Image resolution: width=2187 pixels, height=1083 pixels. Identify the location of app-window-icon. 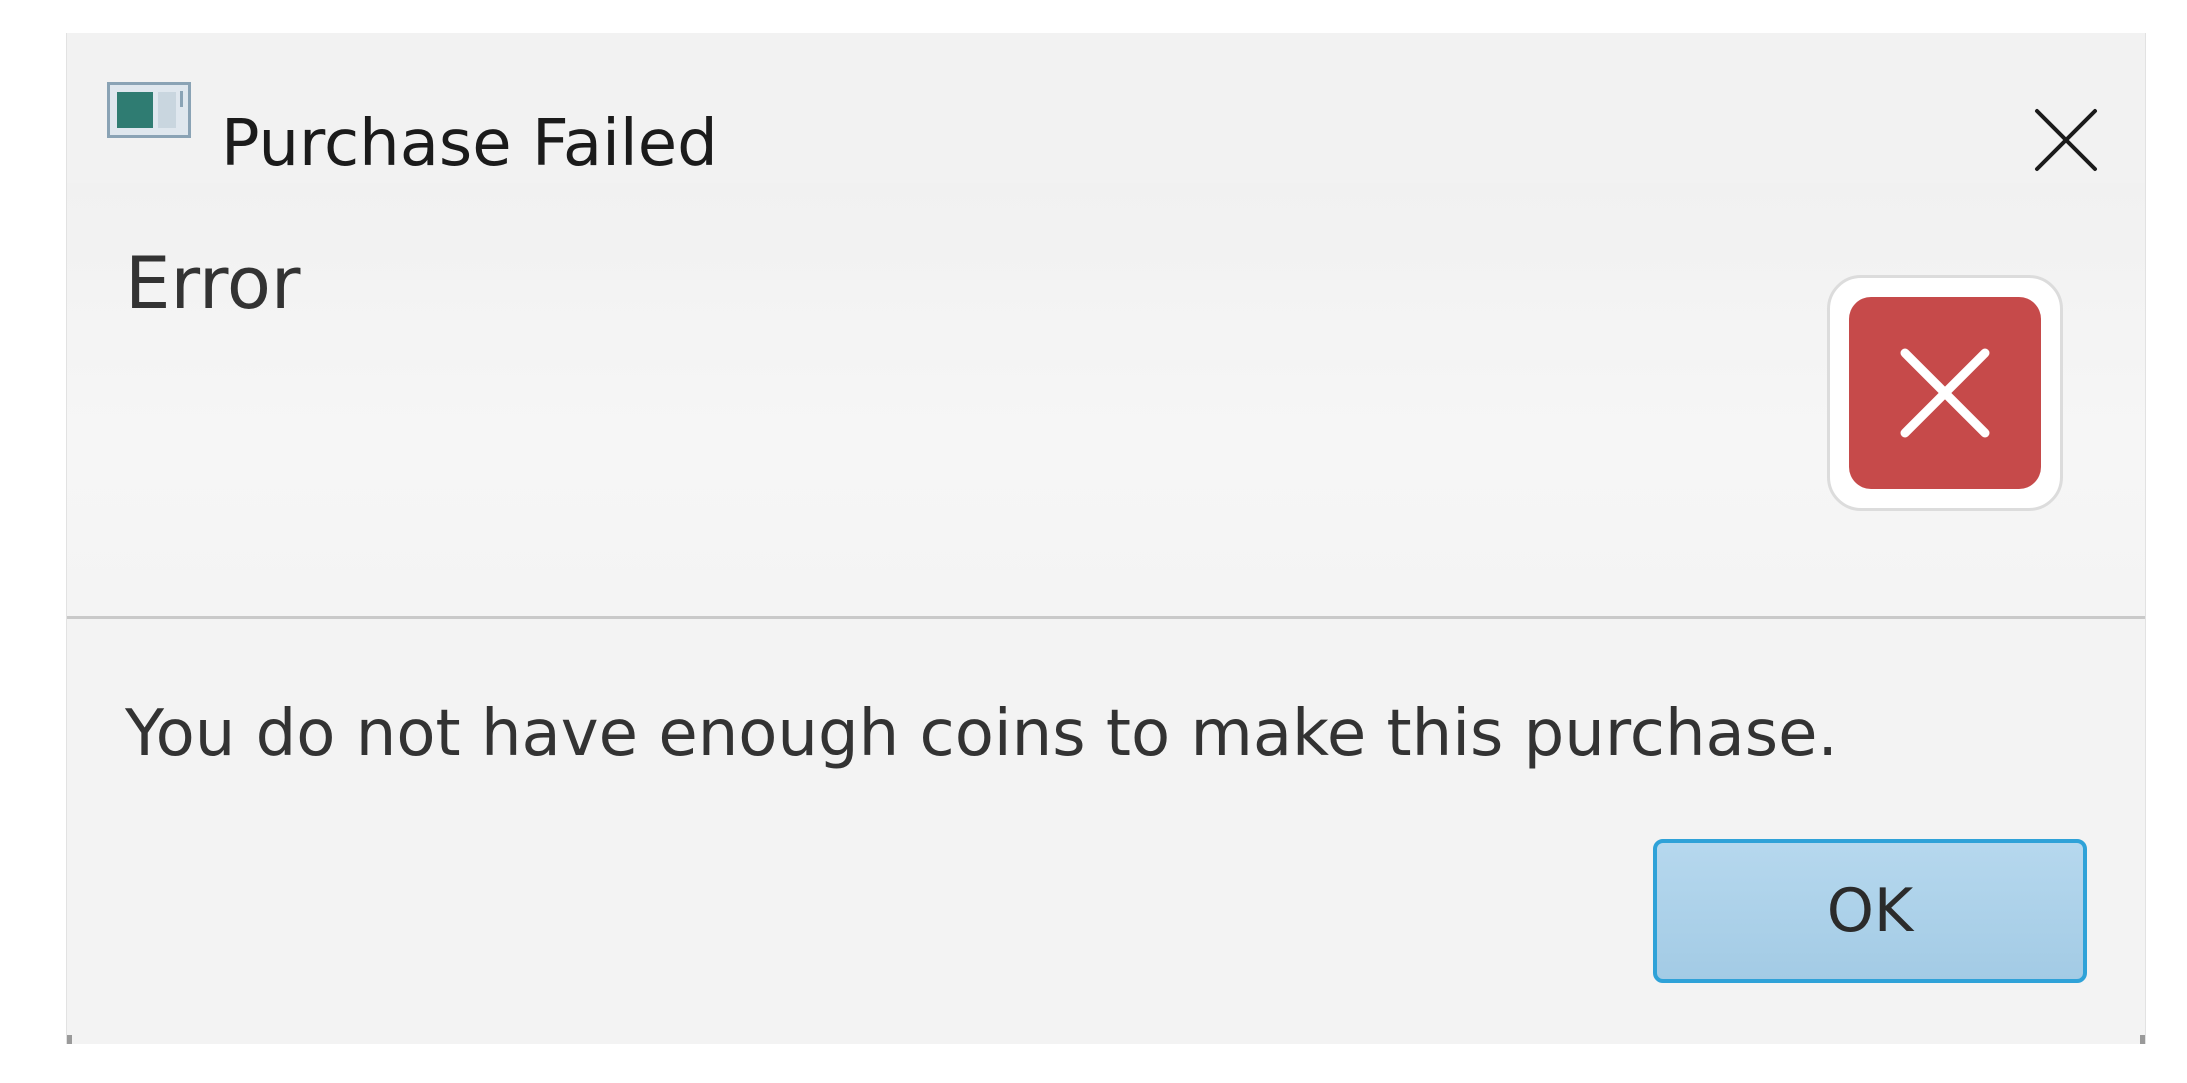
(149, 110).